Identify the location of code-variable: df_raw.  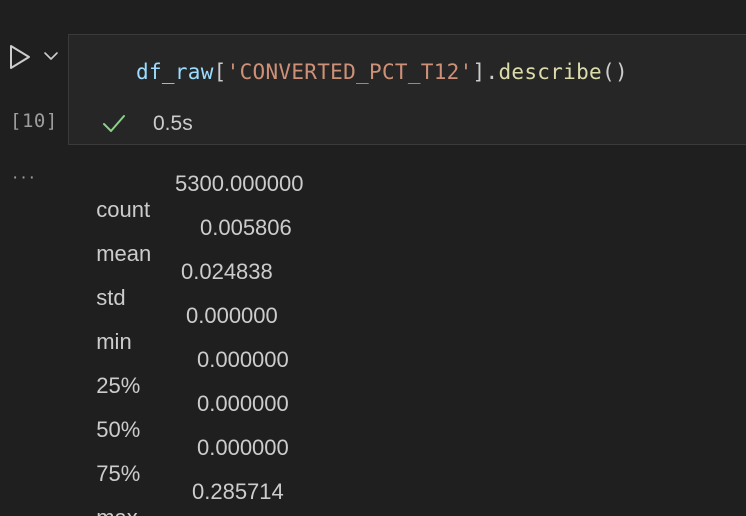
(175, 72).